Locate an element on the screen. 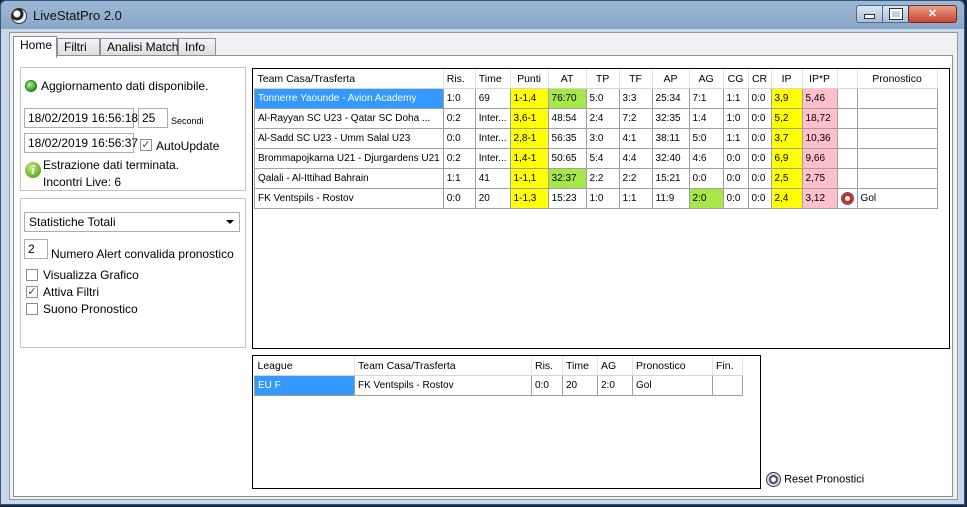  cell-at: 56:35 is located at coordinates (567, 138).